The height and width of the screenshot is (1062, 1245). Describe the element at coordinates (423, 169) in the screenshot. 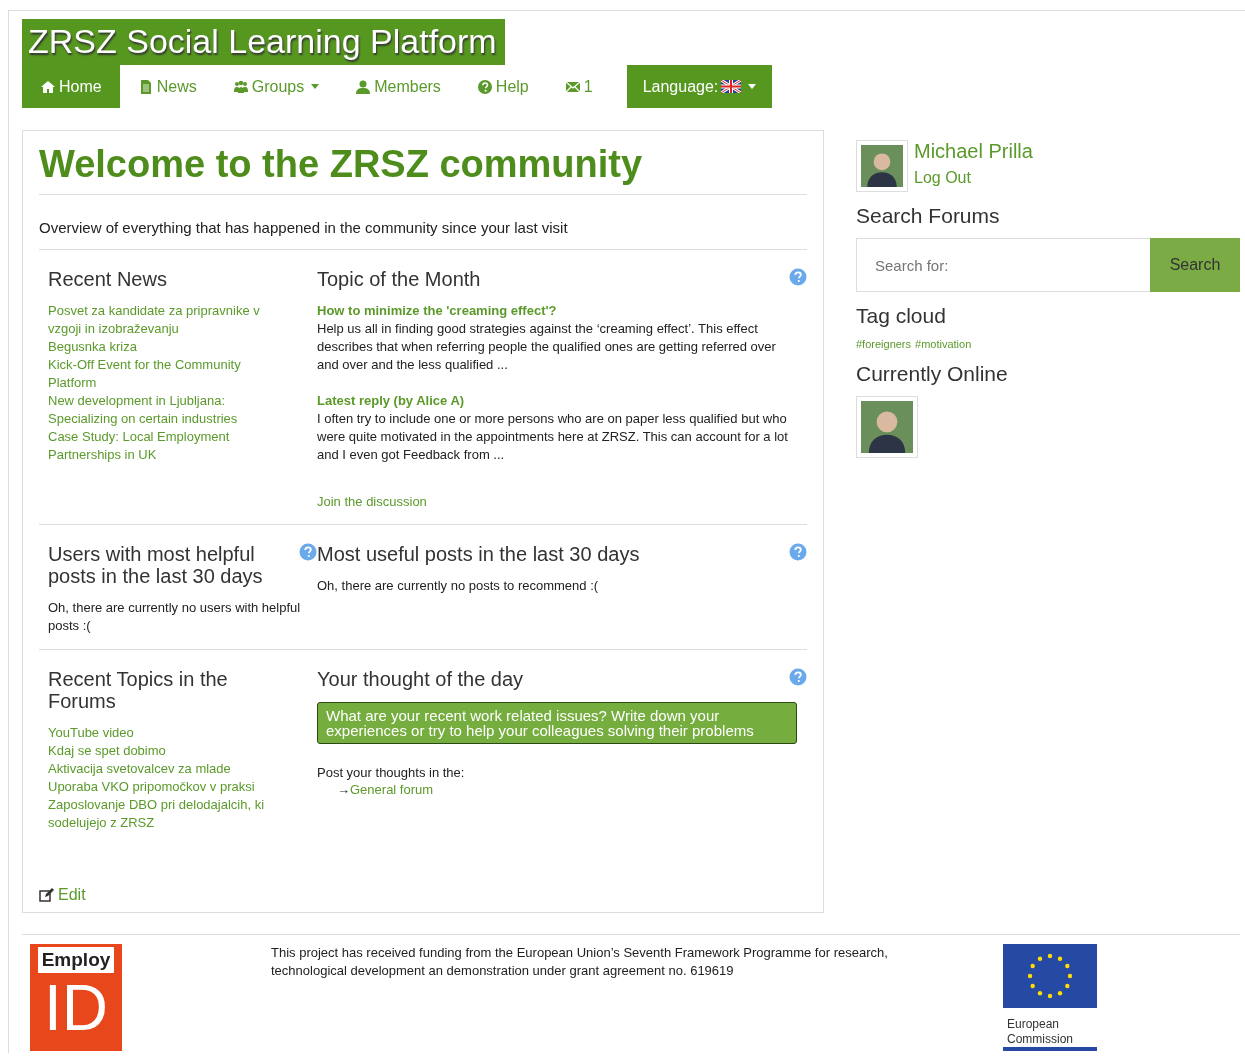

I see `page-title: Welcome to the ZRSZ community` at that location.